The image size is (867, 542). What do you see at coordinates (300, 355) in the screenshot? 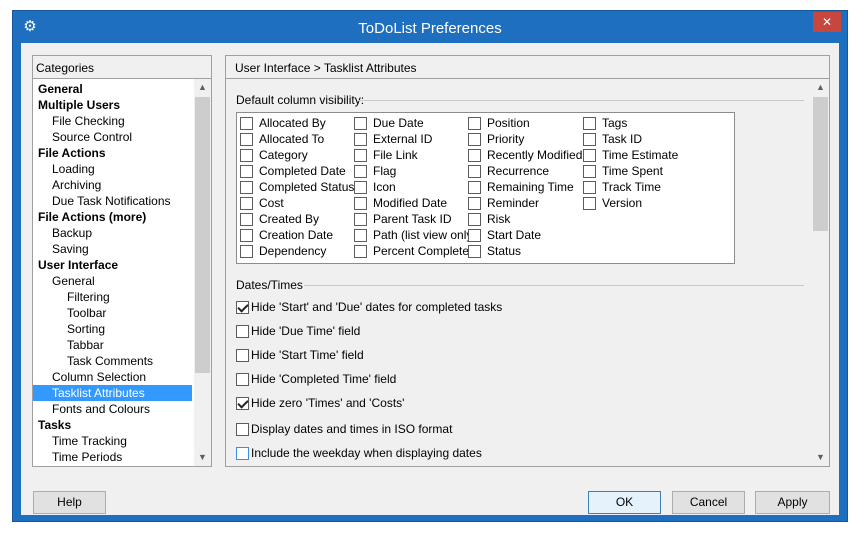
I see `date-option-checkbox: Hide 'Start Time' field` at bounding box center [300, 355].